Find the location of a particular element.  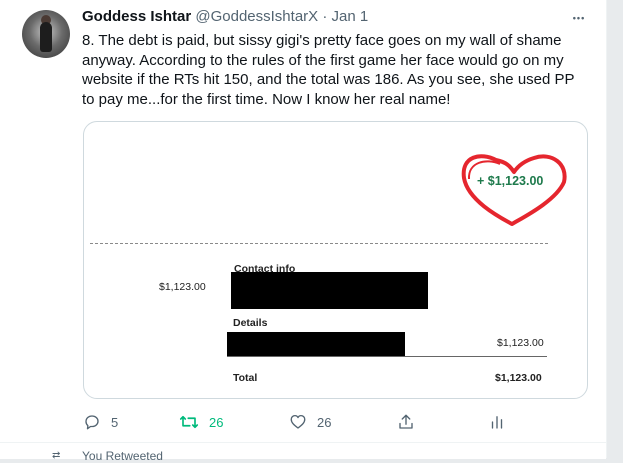

retweet-icon is located at coordinates (189, 422).